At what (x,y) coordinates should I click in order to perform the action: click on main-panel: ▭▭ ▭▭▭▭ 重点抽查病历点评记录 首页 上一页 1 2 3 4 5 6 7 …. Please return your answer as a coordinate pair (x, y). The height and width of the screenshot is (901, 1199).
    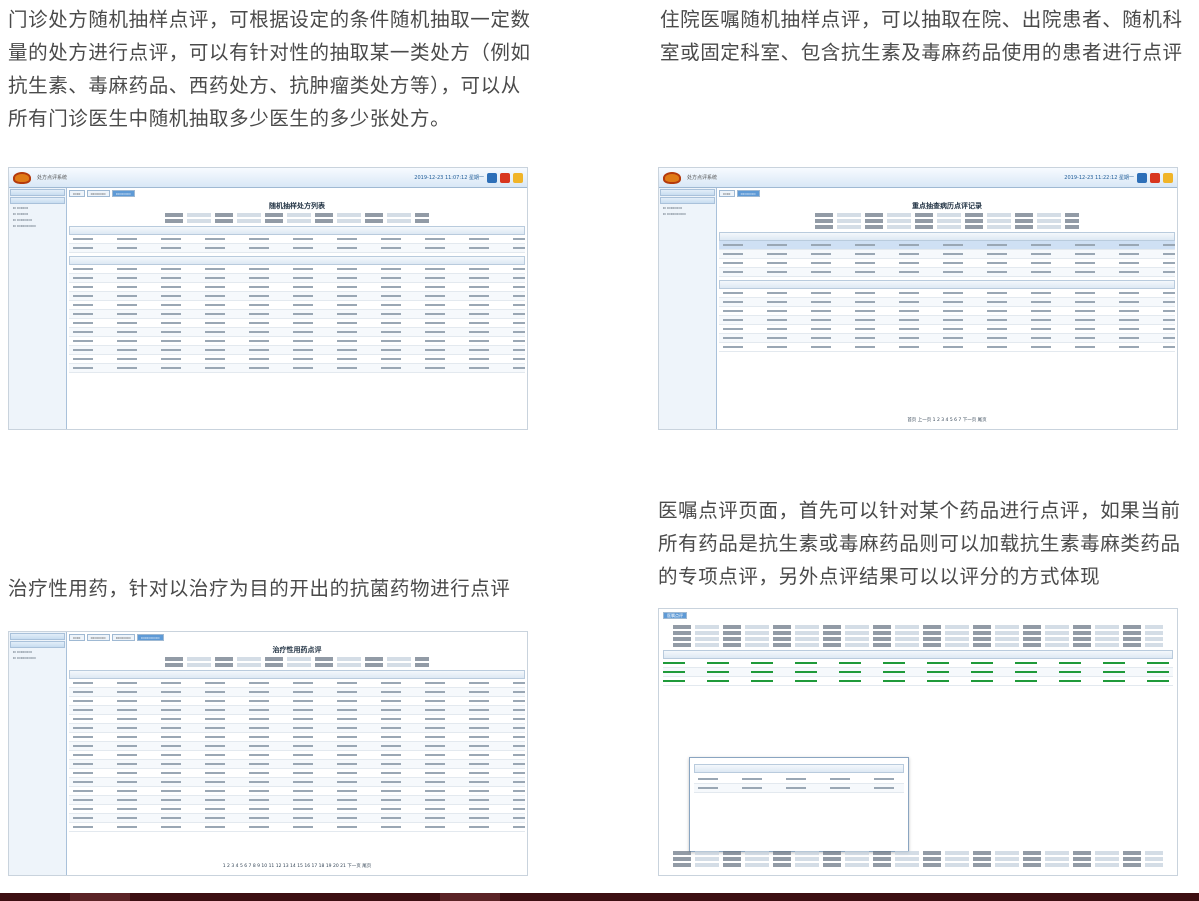
    Looking at the image, I should click on (947, 308).